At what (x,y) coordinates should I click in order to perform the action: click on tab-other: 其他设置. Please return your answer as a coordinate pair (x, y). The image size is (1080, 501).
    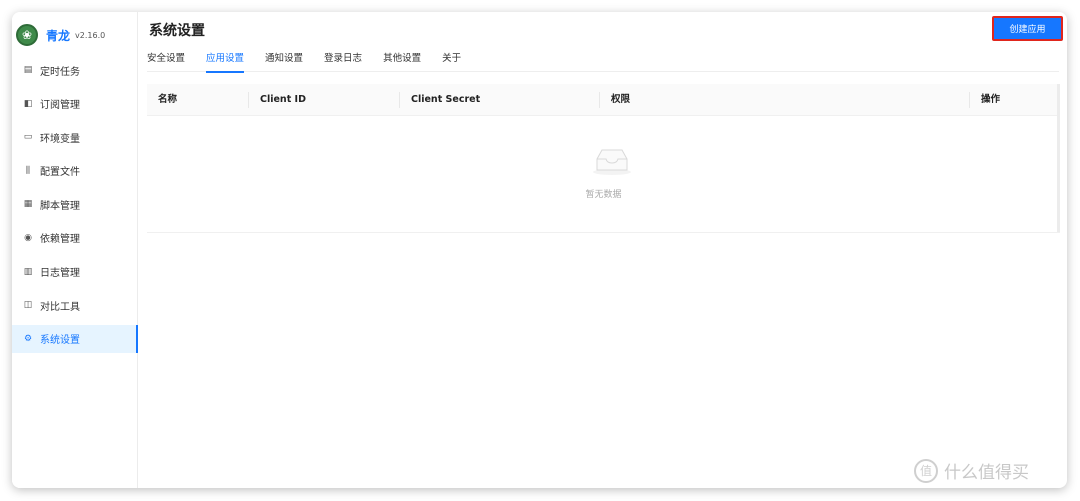
    Looking at the image, I should click on (402, 60).